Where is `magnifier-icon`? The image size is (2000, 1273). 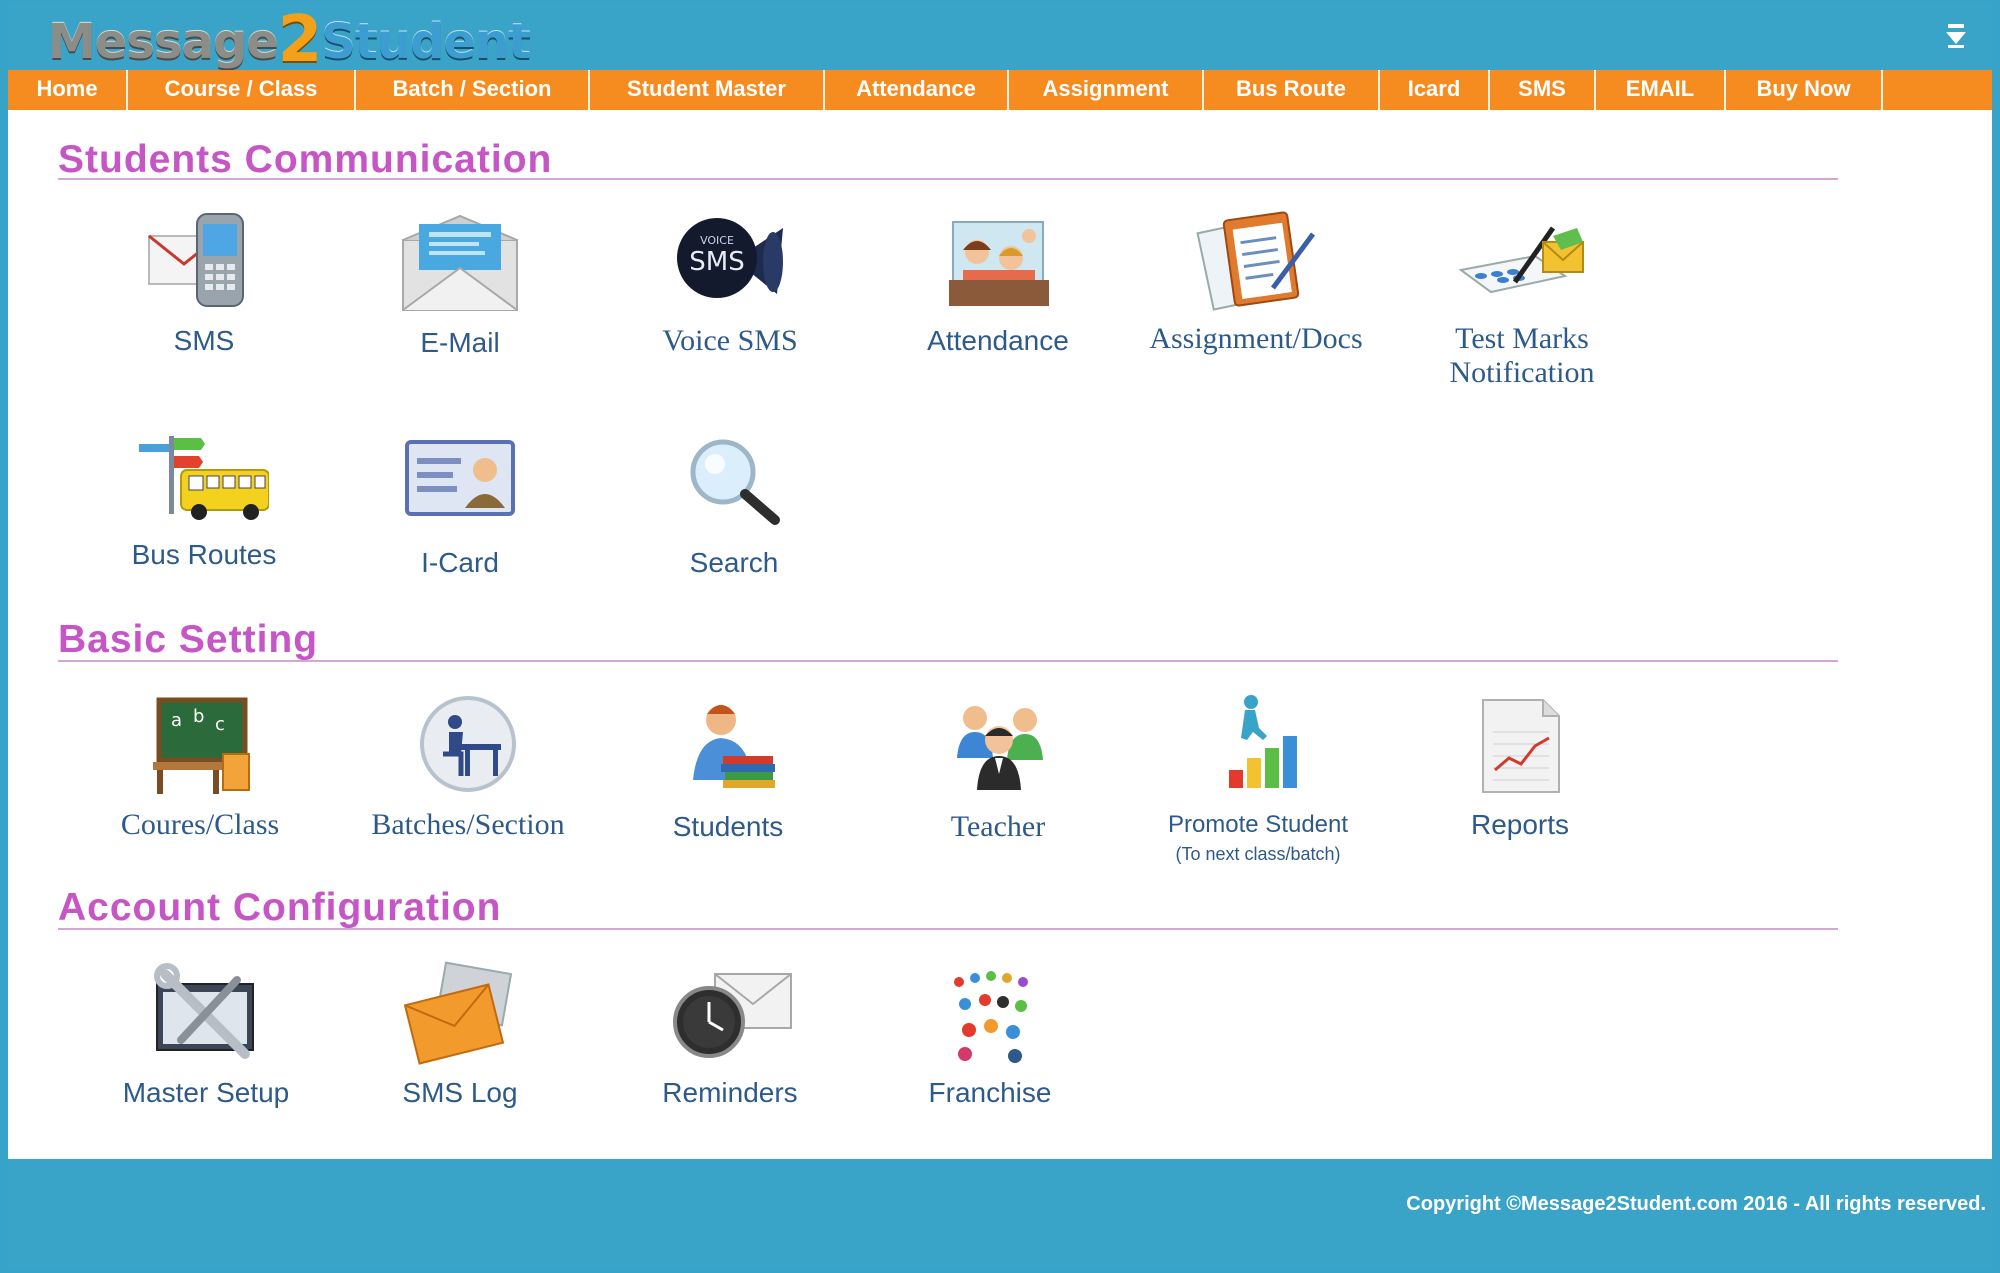
magnifier-icon is located at coordinates (735, 482).